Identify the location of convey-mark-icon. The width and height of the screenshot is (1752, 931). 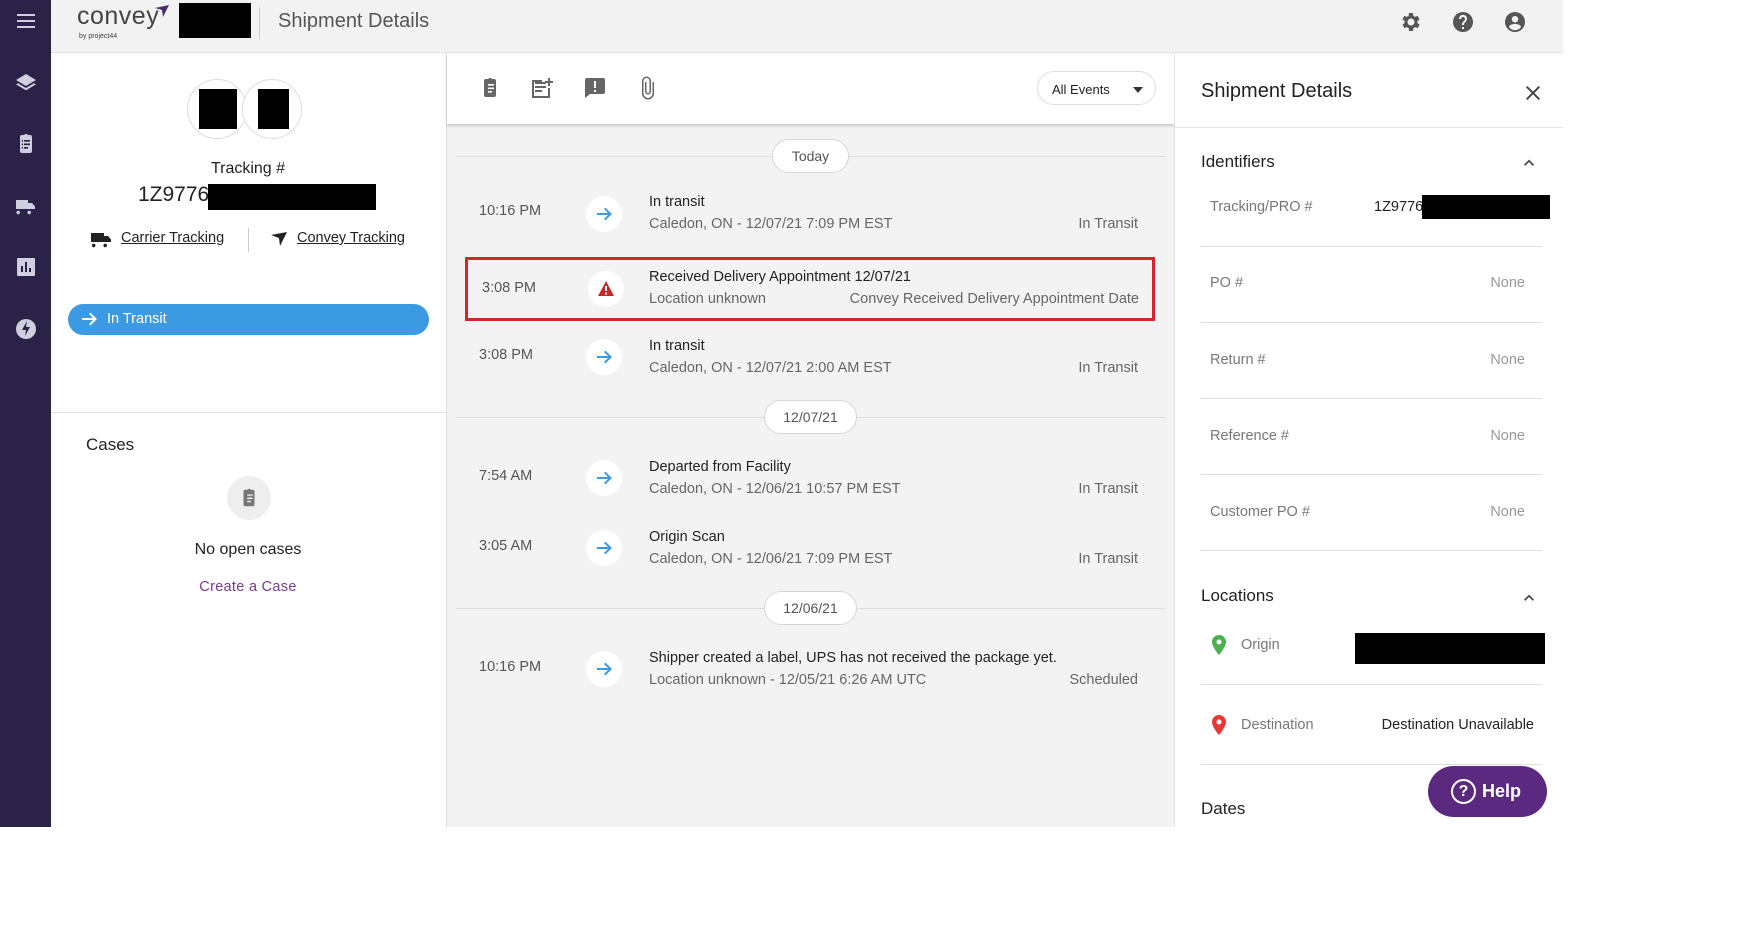
(279, 239).